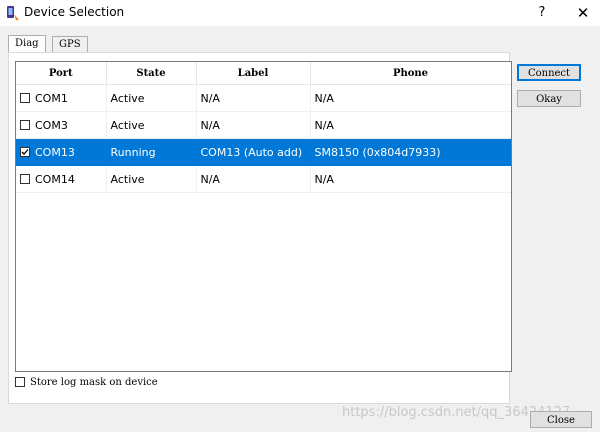 This screenshot has width=600, height=432. What do you see at coordinates (94, 382) in the screenshot?
I see `store-log-mask-label: Store log mask on device` at bounding box center [94, 382].